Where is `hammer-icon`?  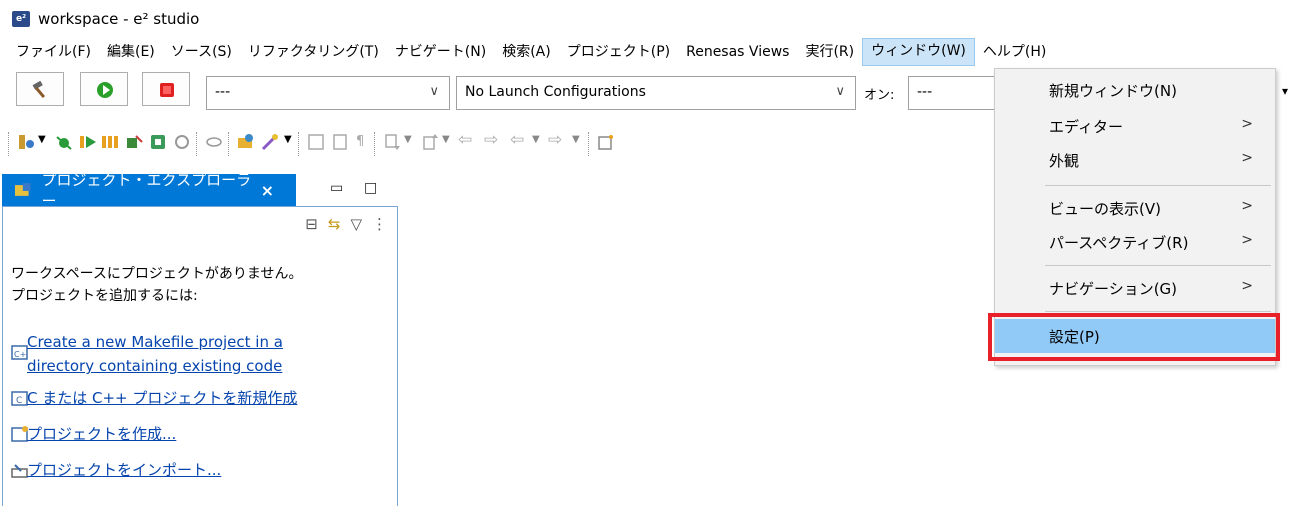
hammer-icon is located at coordinates (39, 89).